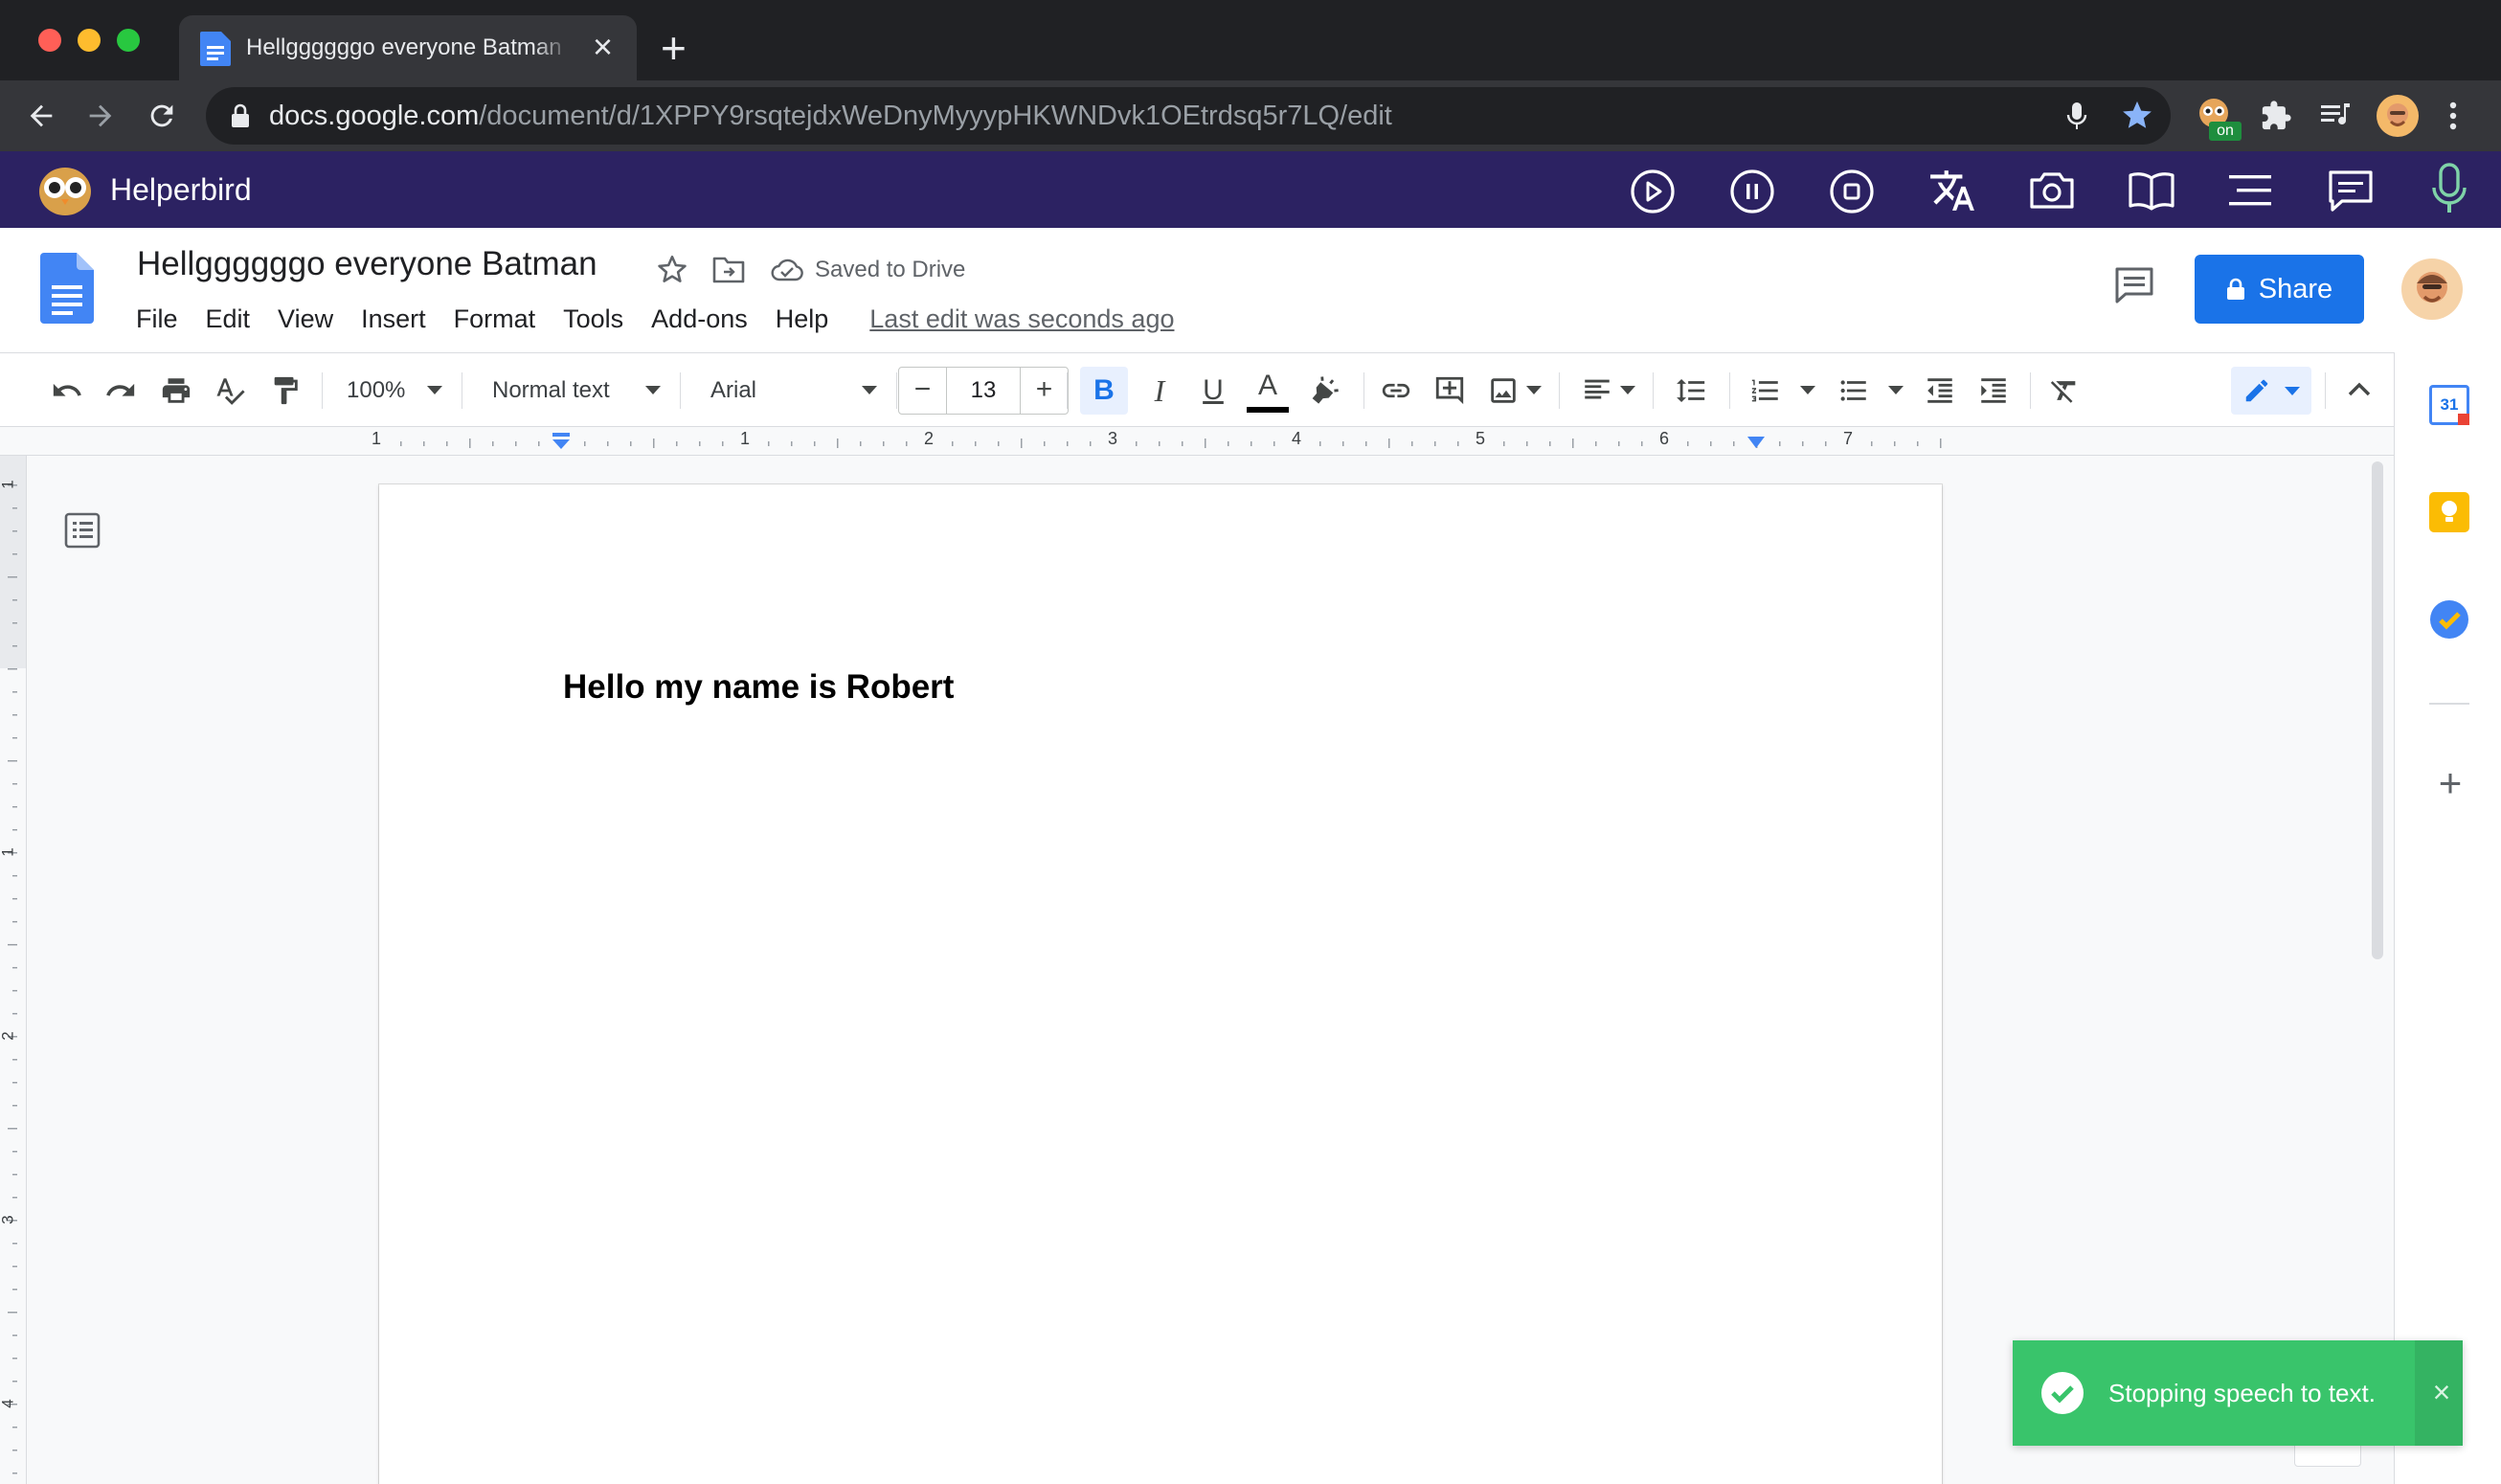  Describe the element at coordinates (2453, 116) in the screenshot. I see `chrome-menu-kebab-icon` at that location.